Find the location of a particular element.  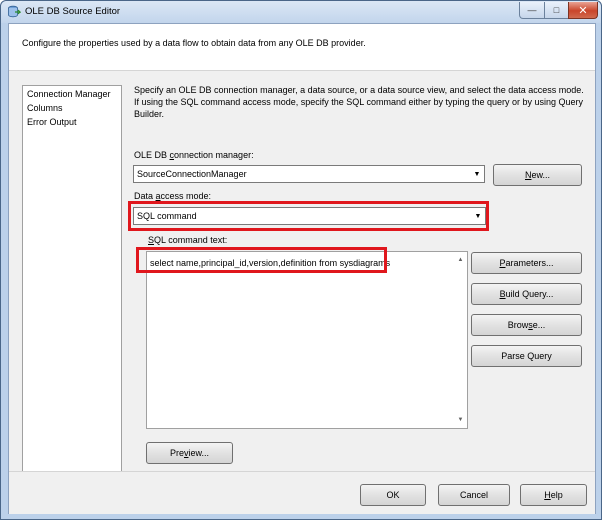

parse-query-button: Parse Query is located at coordinates (526, 356).